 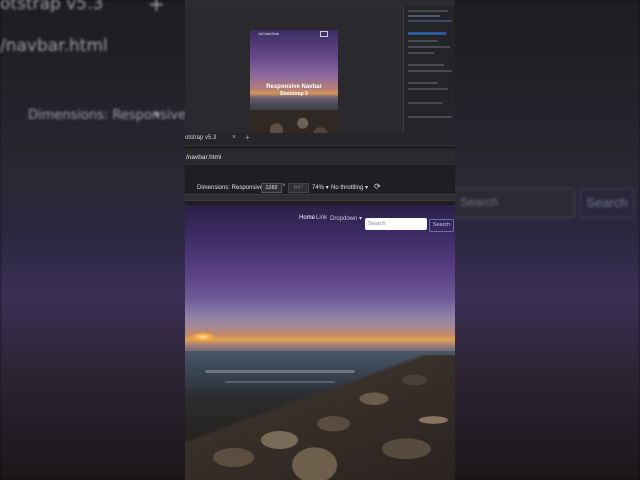 What do you see at coordinates (320, 139) in the screenshot?
I see `browser-tab-strip` at bounding box center [320, 139].